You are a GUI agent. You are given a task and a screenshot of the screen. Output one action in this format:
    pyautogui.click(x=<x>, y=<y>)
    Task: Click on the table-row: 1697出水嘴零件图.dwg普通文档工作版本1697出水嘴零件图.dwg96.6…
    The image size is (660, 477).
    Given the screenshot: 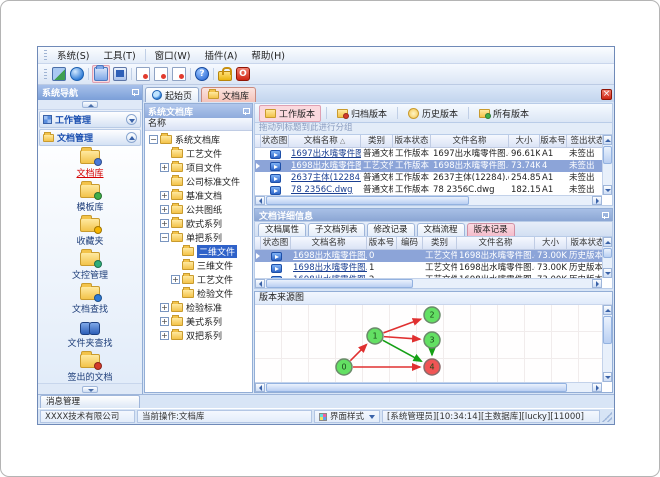 What is the action you would take?
    pyautogui.click(x=428, y=154)
    